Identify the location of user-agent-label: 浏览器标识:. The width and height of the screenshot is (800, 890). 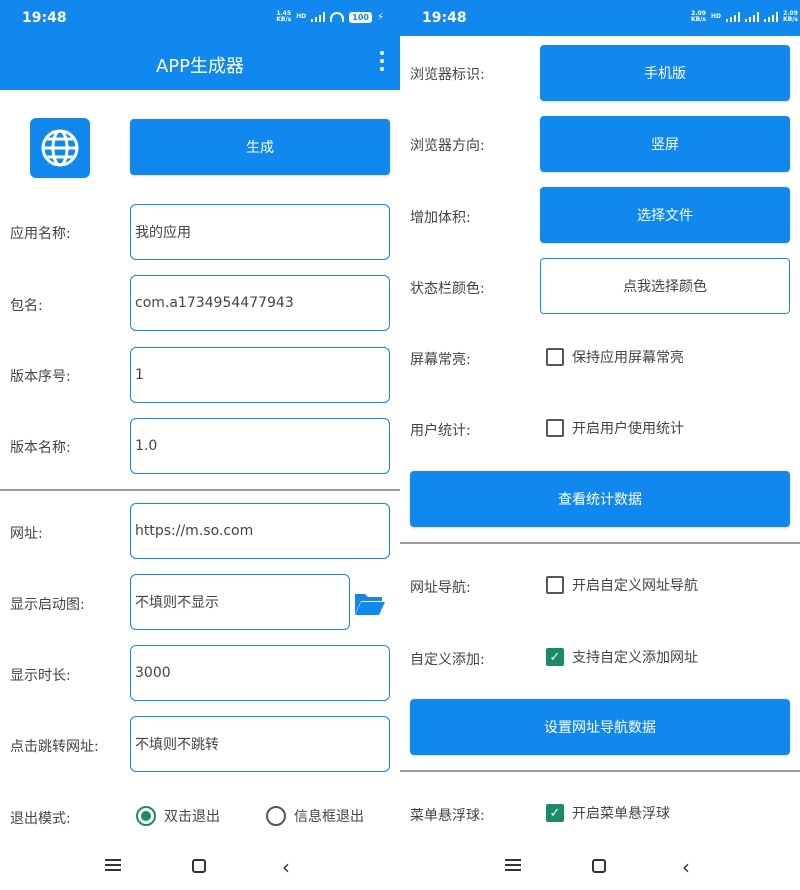
(447, 75).